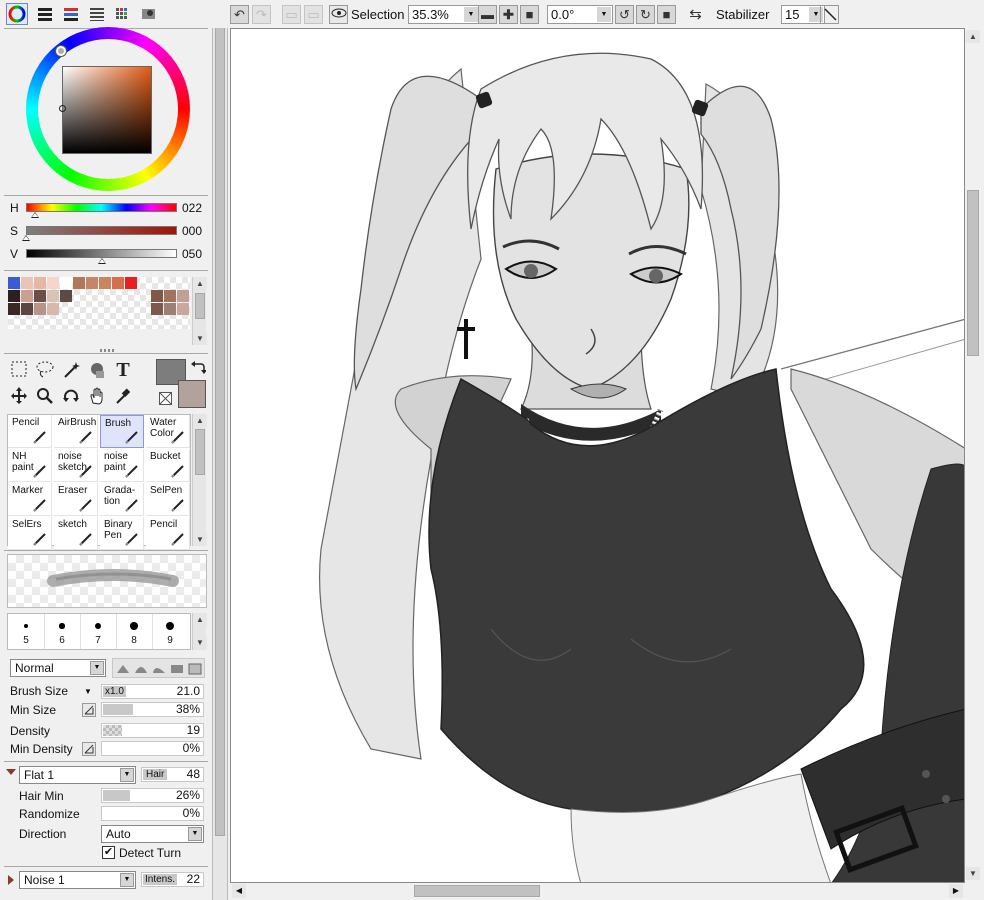 This screenshot has width=984, height=900. I want to click on pressure-icon, so click(89, 710).